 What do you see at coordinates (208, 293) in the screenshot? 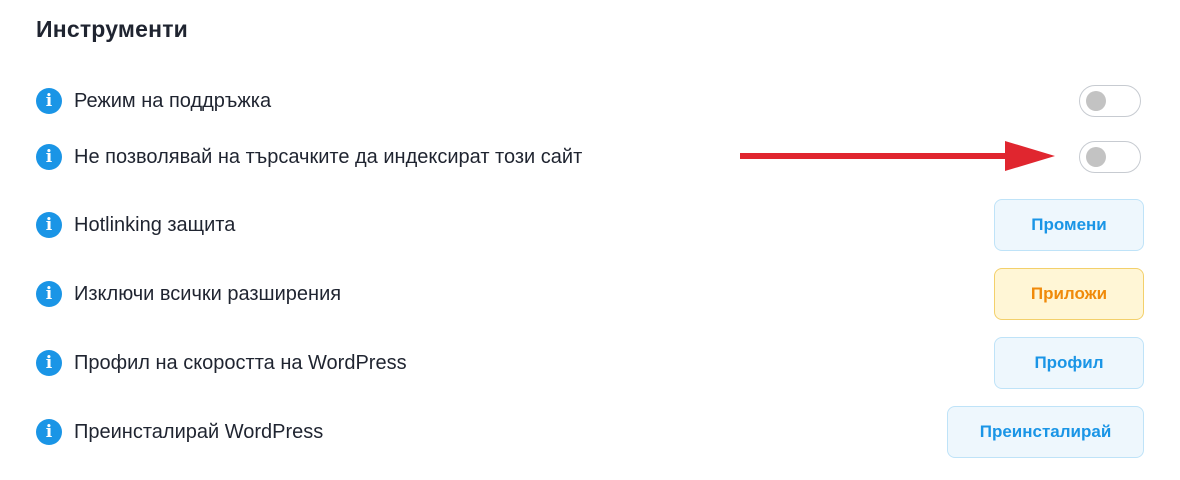
I see `row-label: Изключи всички разширения` at bounding box center [208, 293].